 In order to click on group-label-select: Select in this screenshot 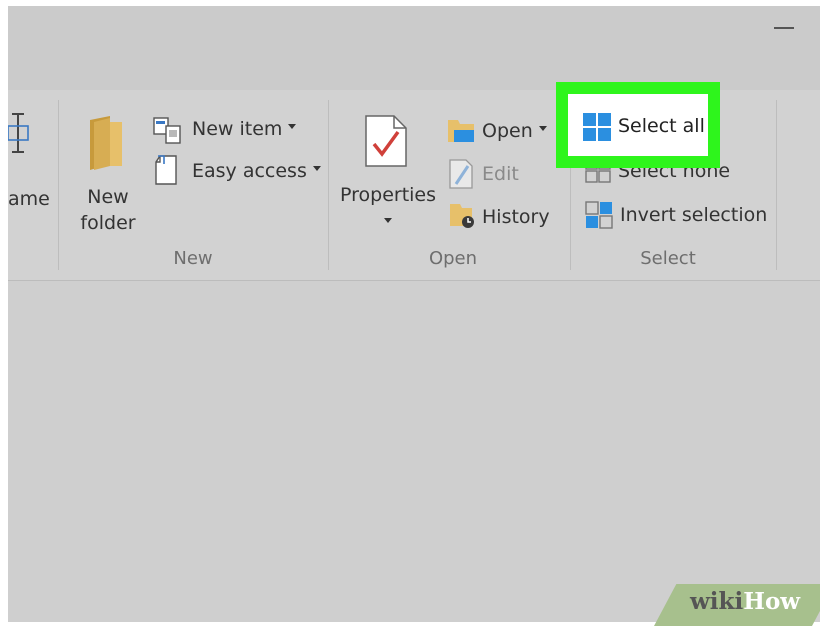, I will do `click(668, 258)`.